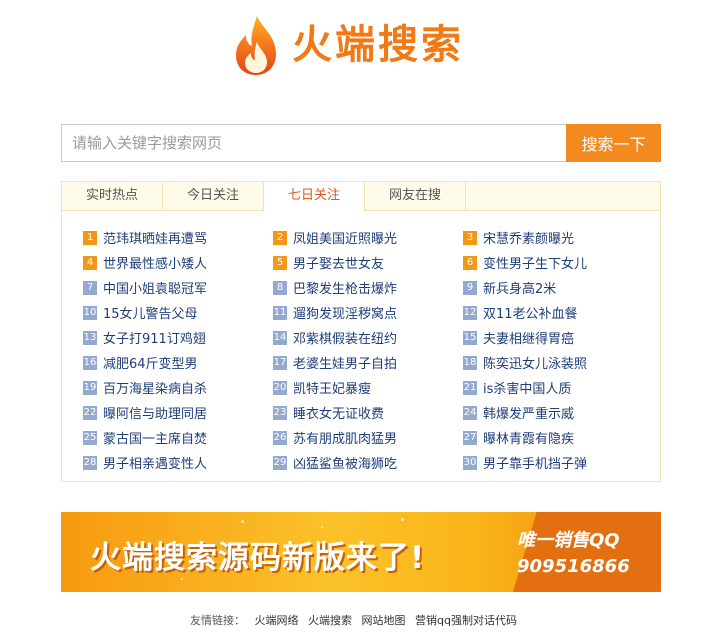 The height and width of the screenshot is (632, 707). I want to click on hot-list-item: 24 韩爆发严重示威, so click(558, 412).